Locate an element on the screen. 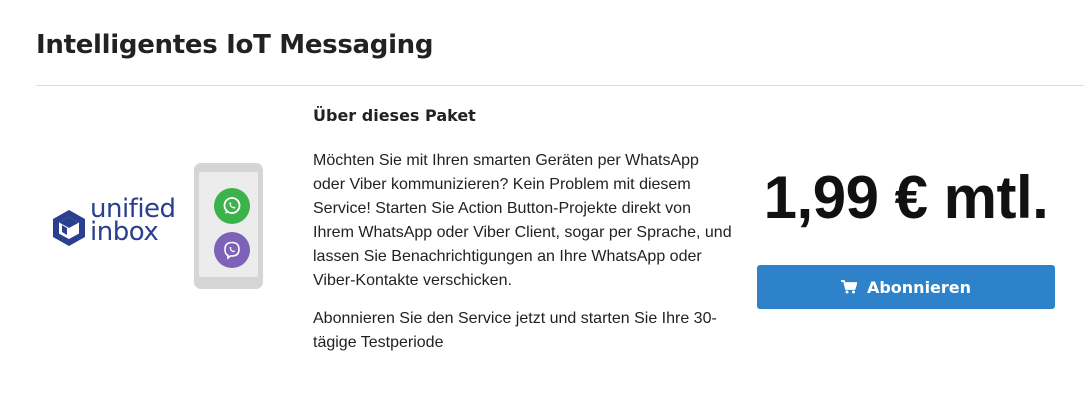 Image resolution: width=1084 pixels, height=406 pixels. unified-inbox-logo: unified inbox is located at coordinates (115, 228).